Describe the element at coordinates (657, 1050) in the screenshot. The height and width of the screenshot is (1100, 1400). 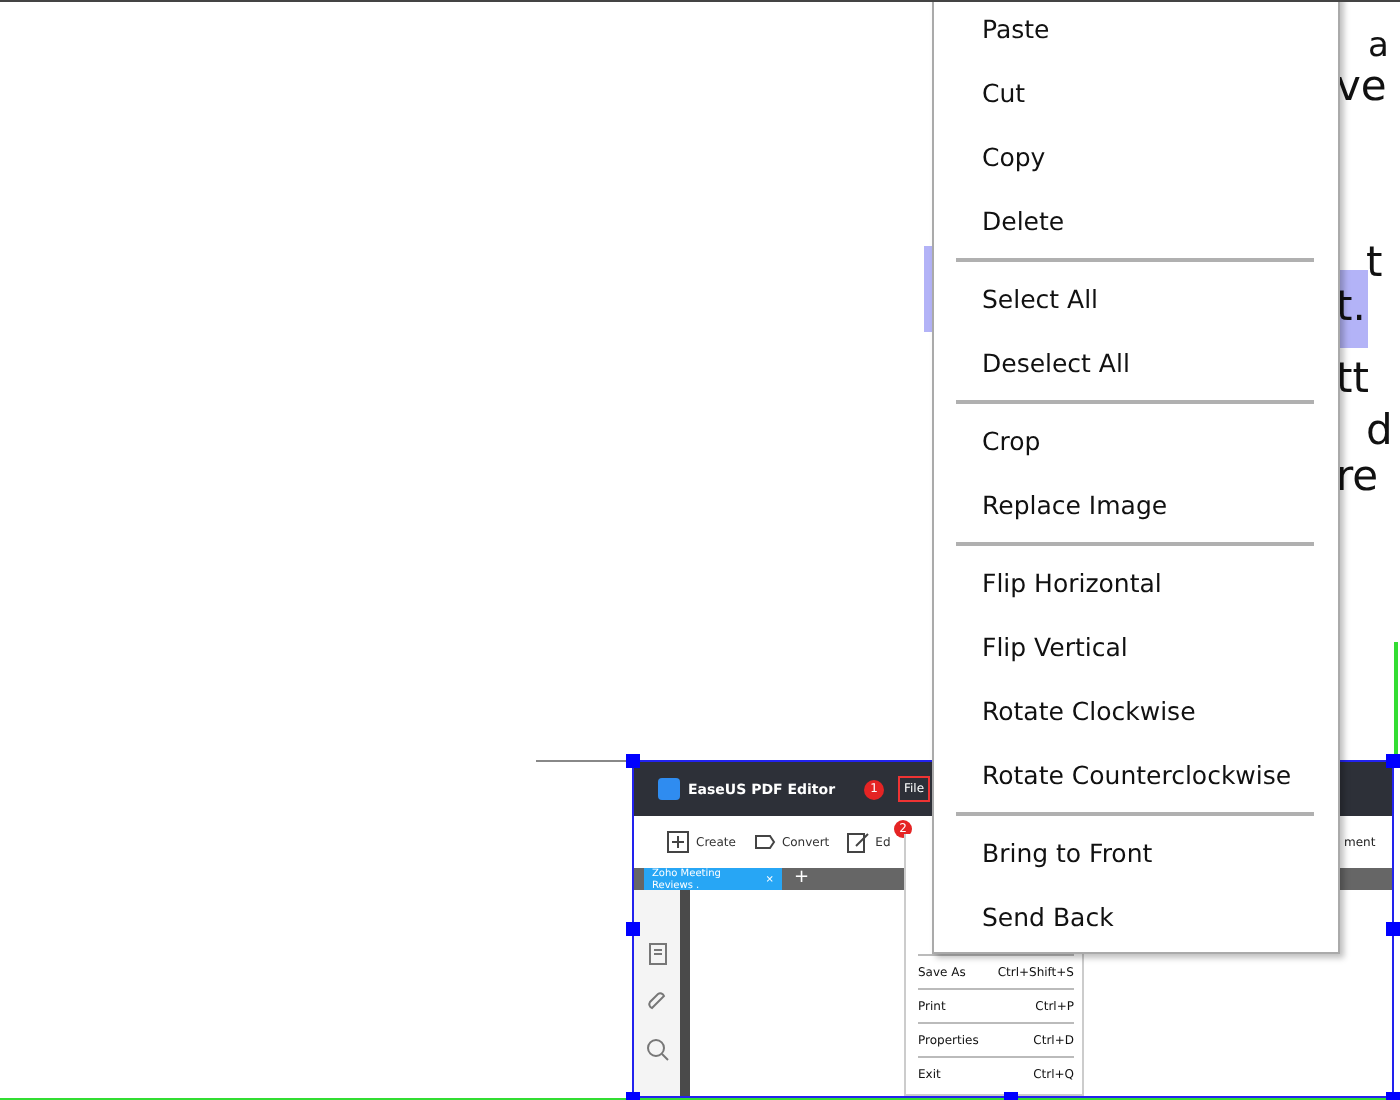
I see `search-icon` at that location.